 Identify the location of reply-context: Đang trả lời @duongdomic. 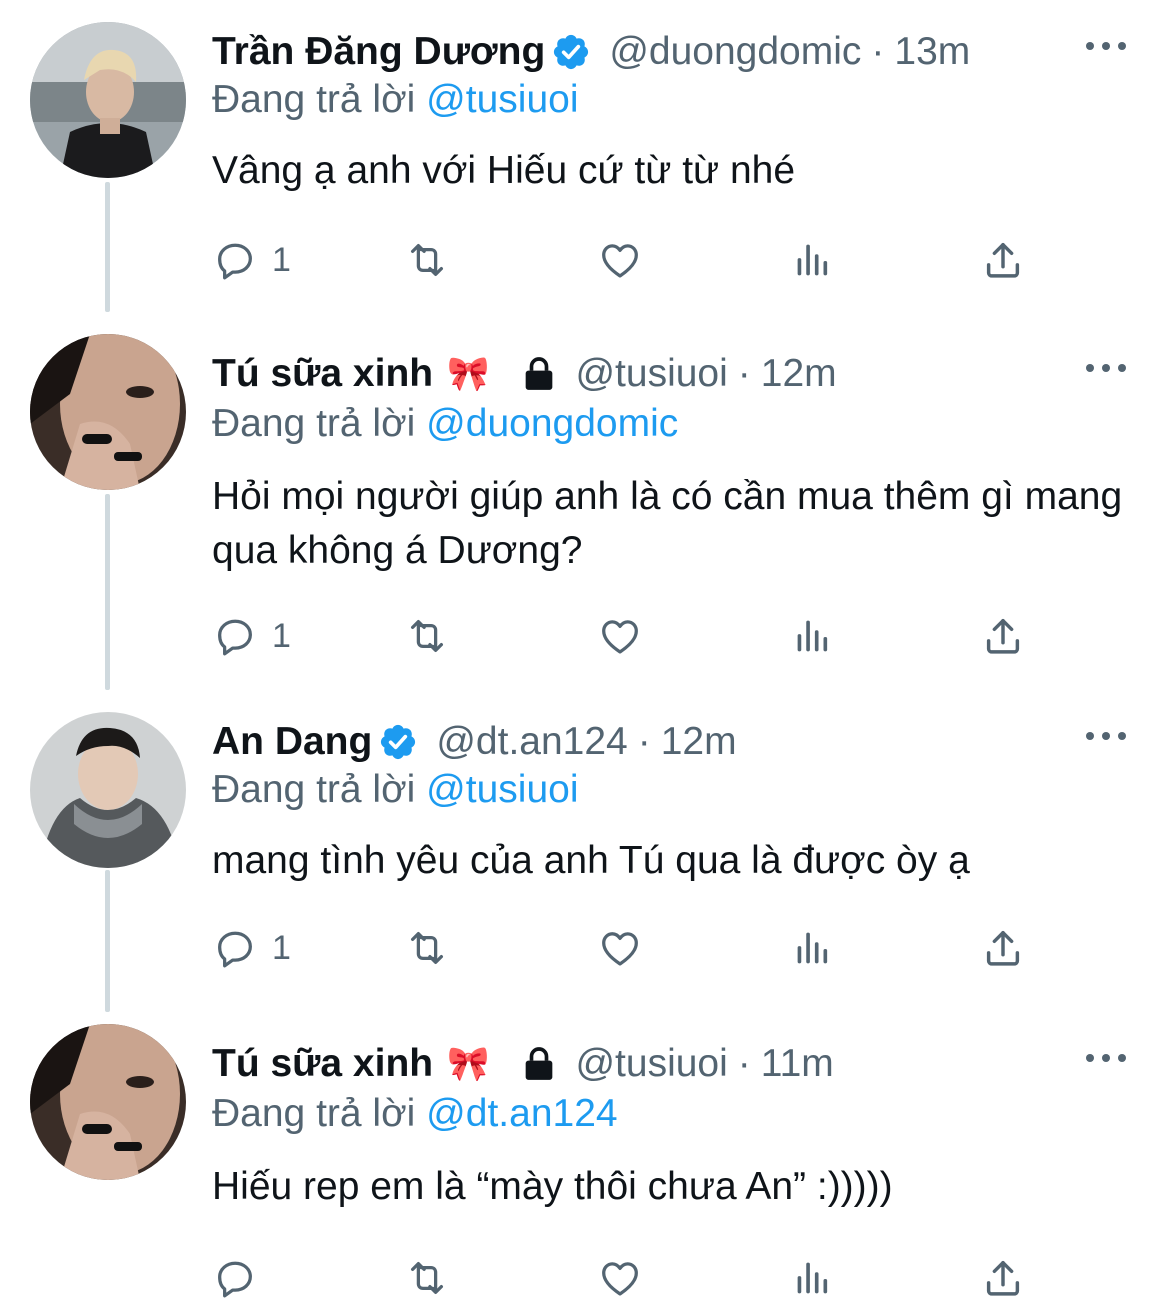
(445, 424).